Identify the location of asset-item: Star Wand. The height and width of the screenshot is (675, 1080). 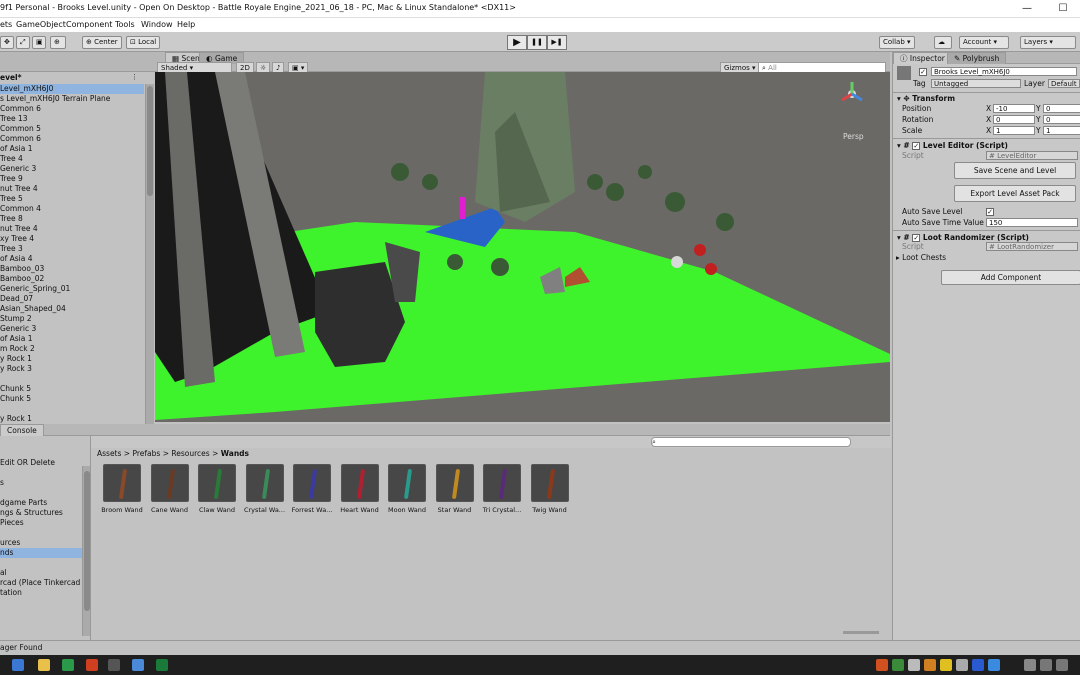
(455, 489).